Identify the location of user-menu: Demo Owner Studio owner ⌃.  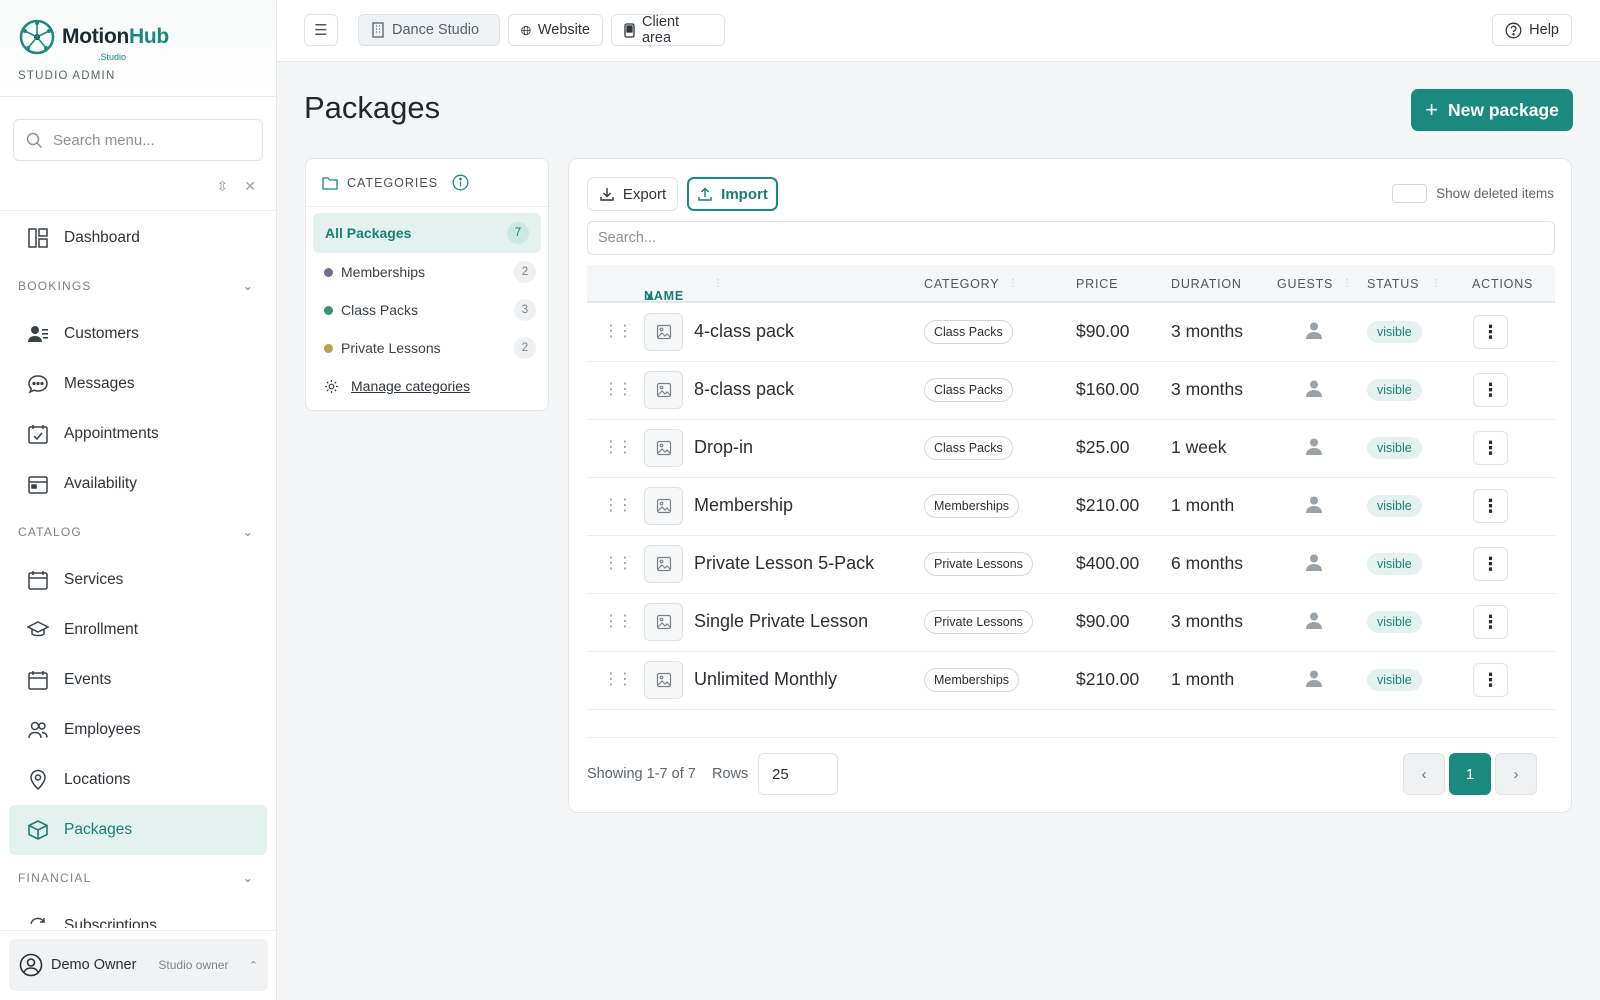
(138, 965).